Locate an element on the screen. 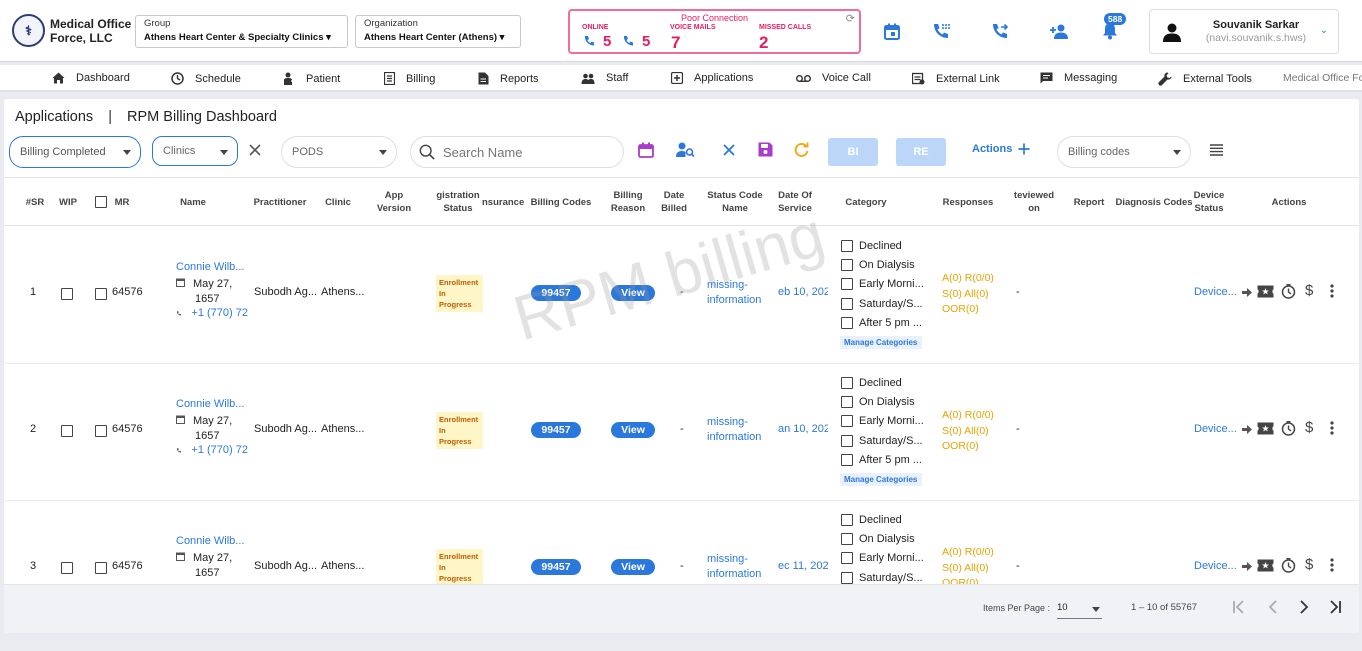 The height and width of the screenshot is (651, 1362). nav-schedule: Schedule is located at coordinates (206, 78).